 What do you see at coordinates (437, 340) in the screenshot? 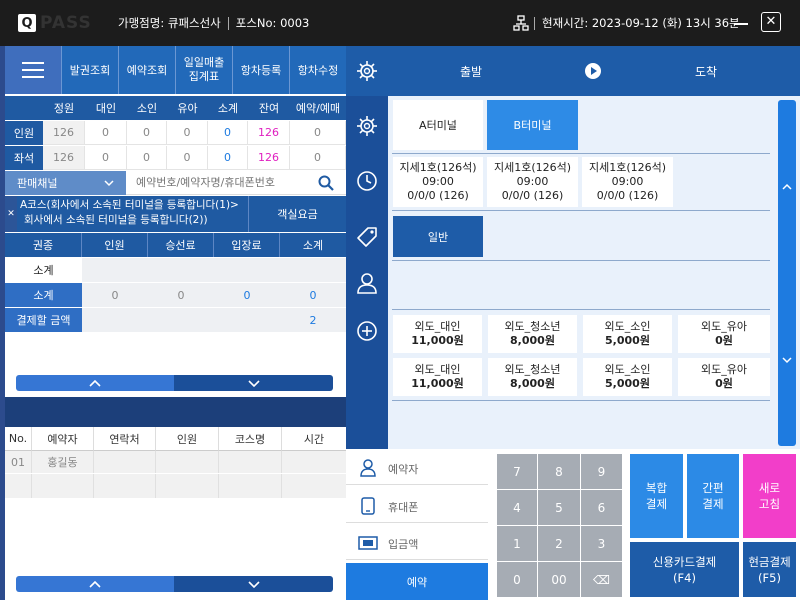
I see `fare-card-price: 11,000원` at bounding box center [437, 340].